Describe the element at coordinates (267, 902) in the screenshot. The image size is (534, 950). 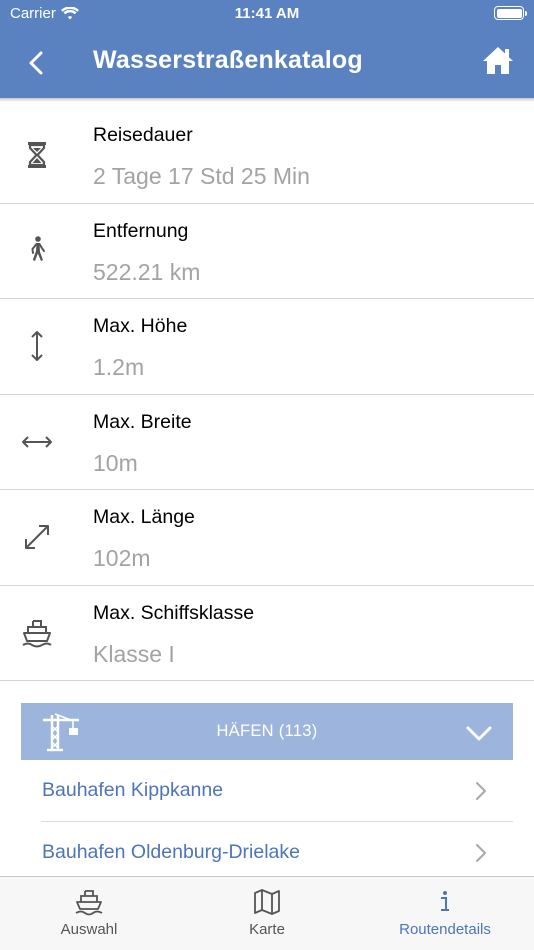
I see `map-icon` at that location.